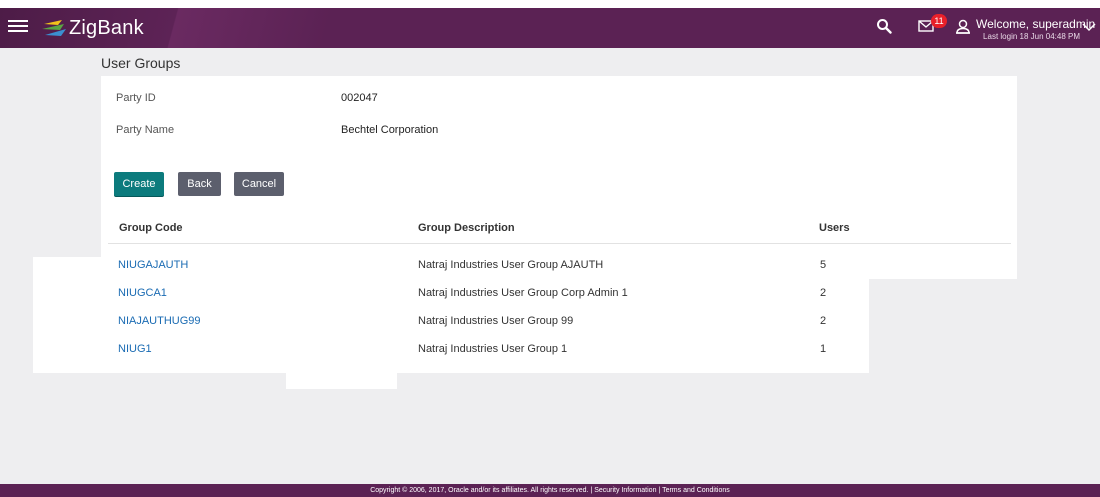 This screenshot has width=1100, height=497. Describe the element at coordinates (823, 349) in the screenshot. I see `group-users-count: 1` at that location.